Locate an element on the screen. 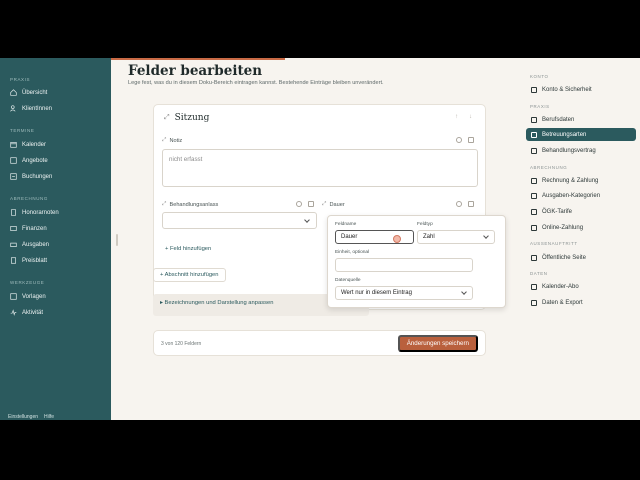 The width and height of the screenshot is (640, 480). field-label-notiz: ⤢ Notiz is located at coordinates (172, 140).